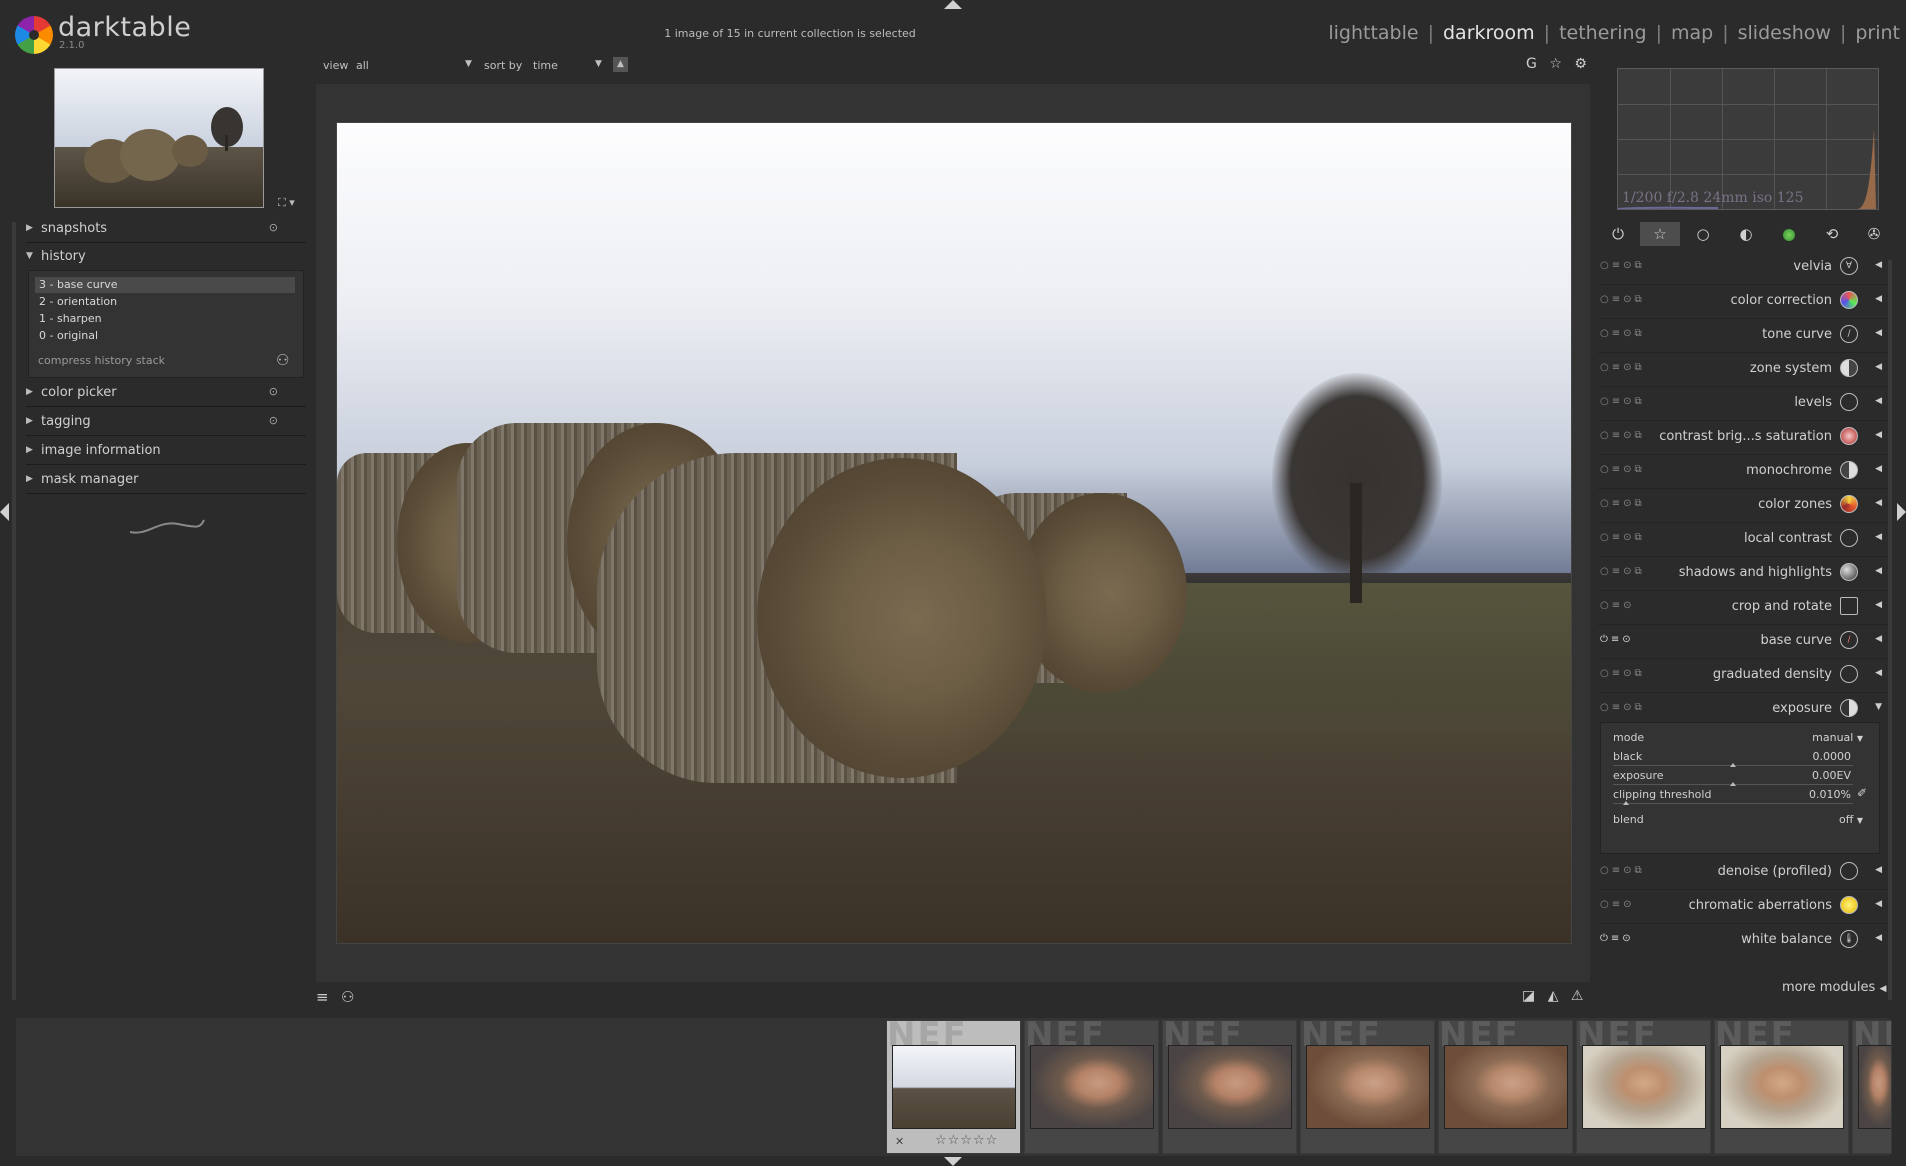 The width and height of the screenshot is (1906, 1166). I want to click on module-exposure: ○≡⊙⧉ exposure ▼, so click(1743, 709).